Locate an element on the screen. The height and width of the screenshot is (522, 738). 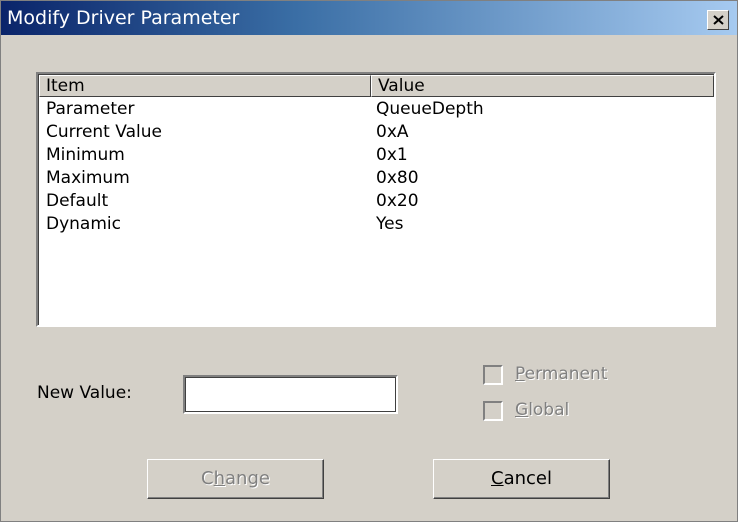
list-row: Parameter QueueDepth is located at coordinates (376, 109).